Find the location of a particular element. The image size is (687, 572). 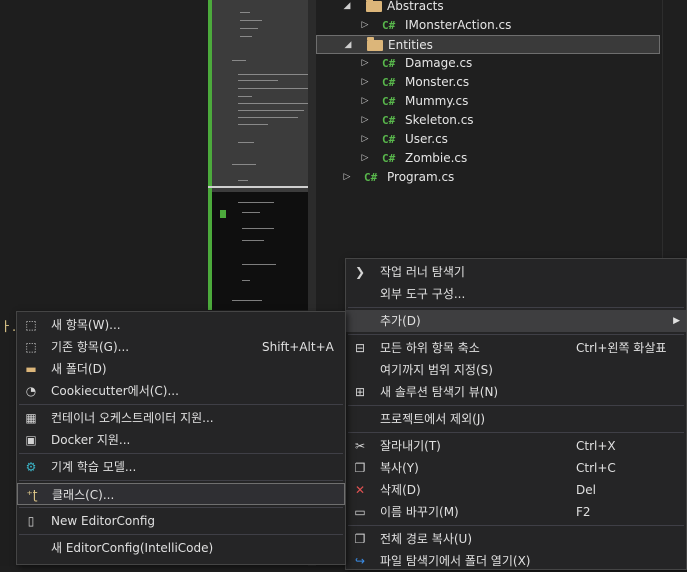

delete-icon: ✕ is located at coordinates (360, 490).